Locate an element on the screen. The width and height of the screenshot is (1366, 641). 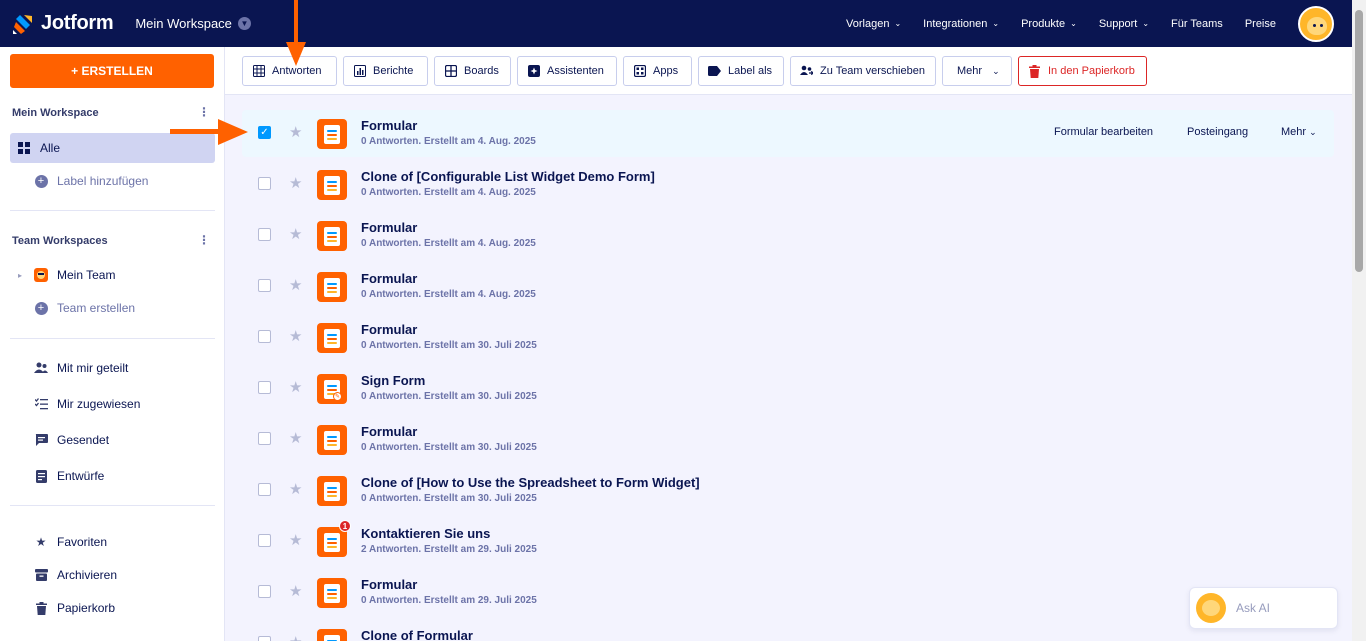
inbox-link: Posteingang is located at coordinates (1217, 132).